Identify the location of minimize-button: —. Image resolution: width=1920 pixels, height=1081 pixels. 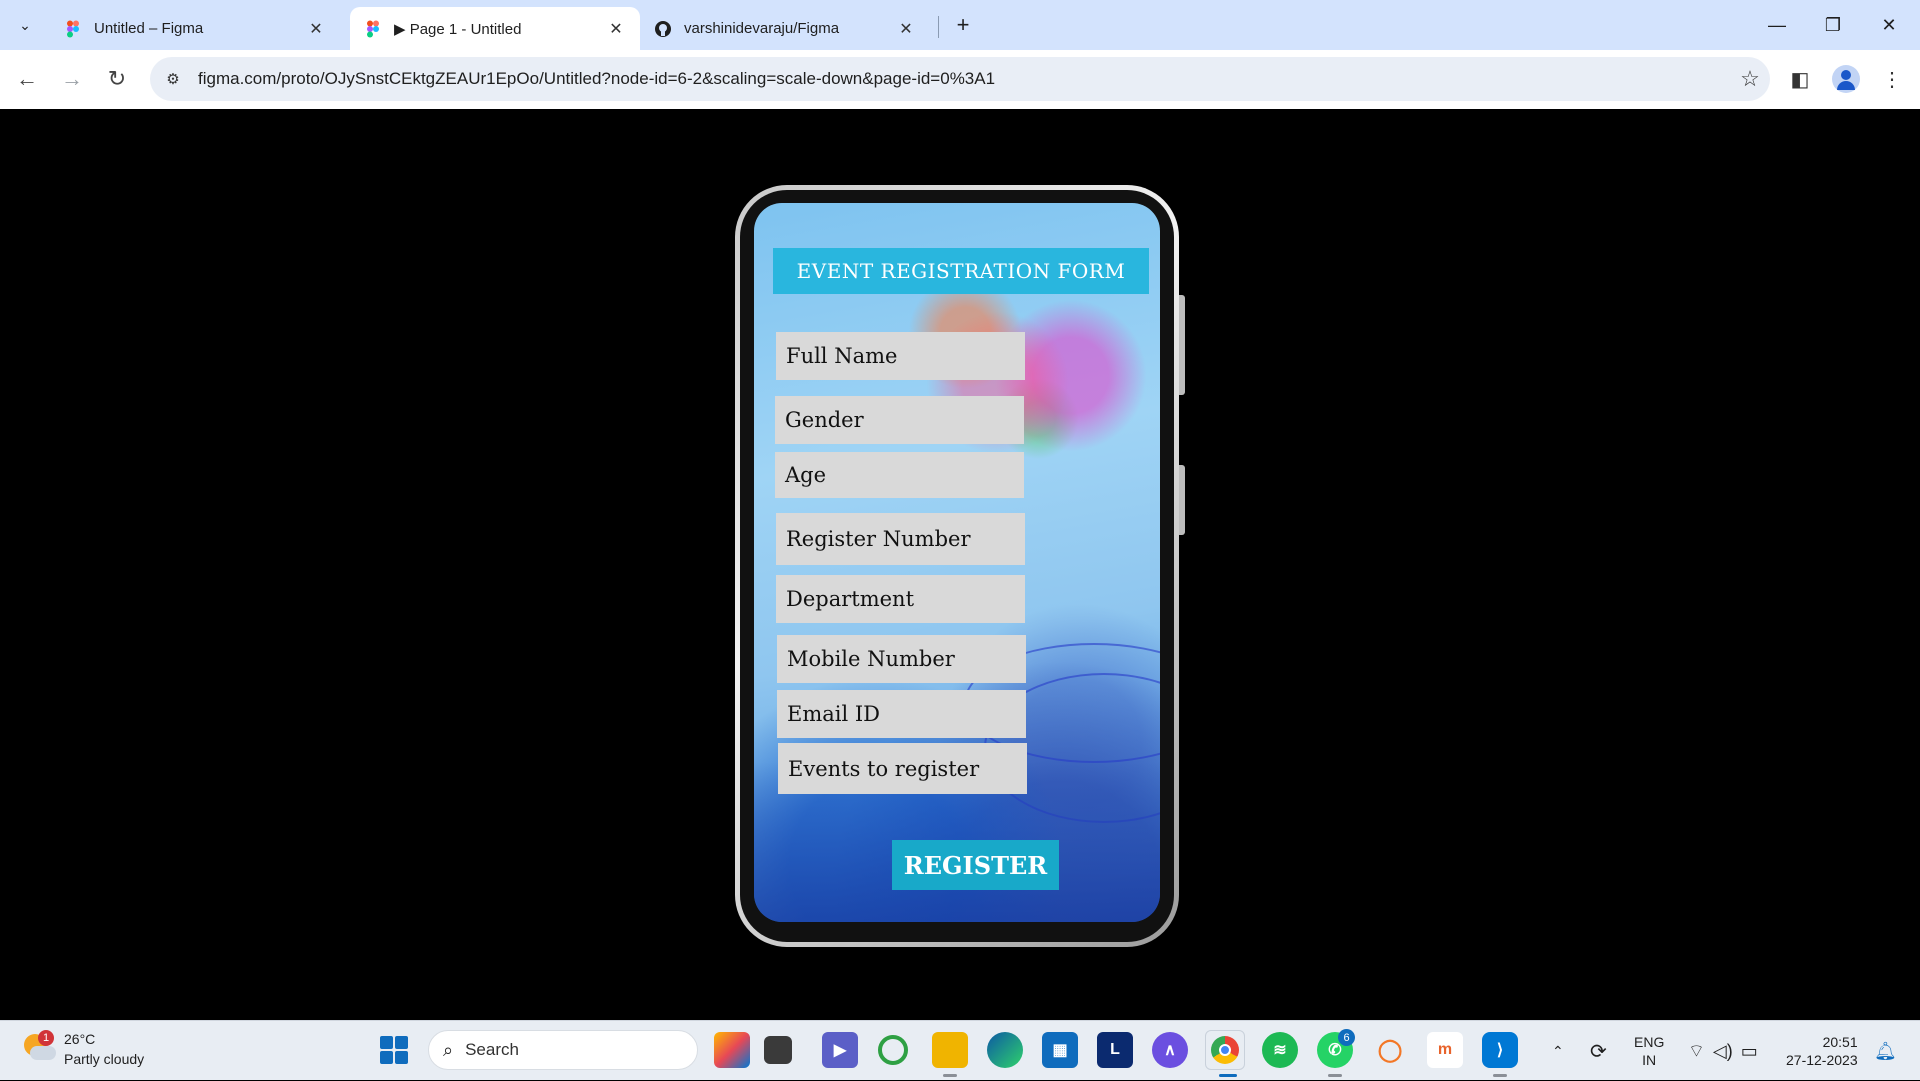
(1777, 25).